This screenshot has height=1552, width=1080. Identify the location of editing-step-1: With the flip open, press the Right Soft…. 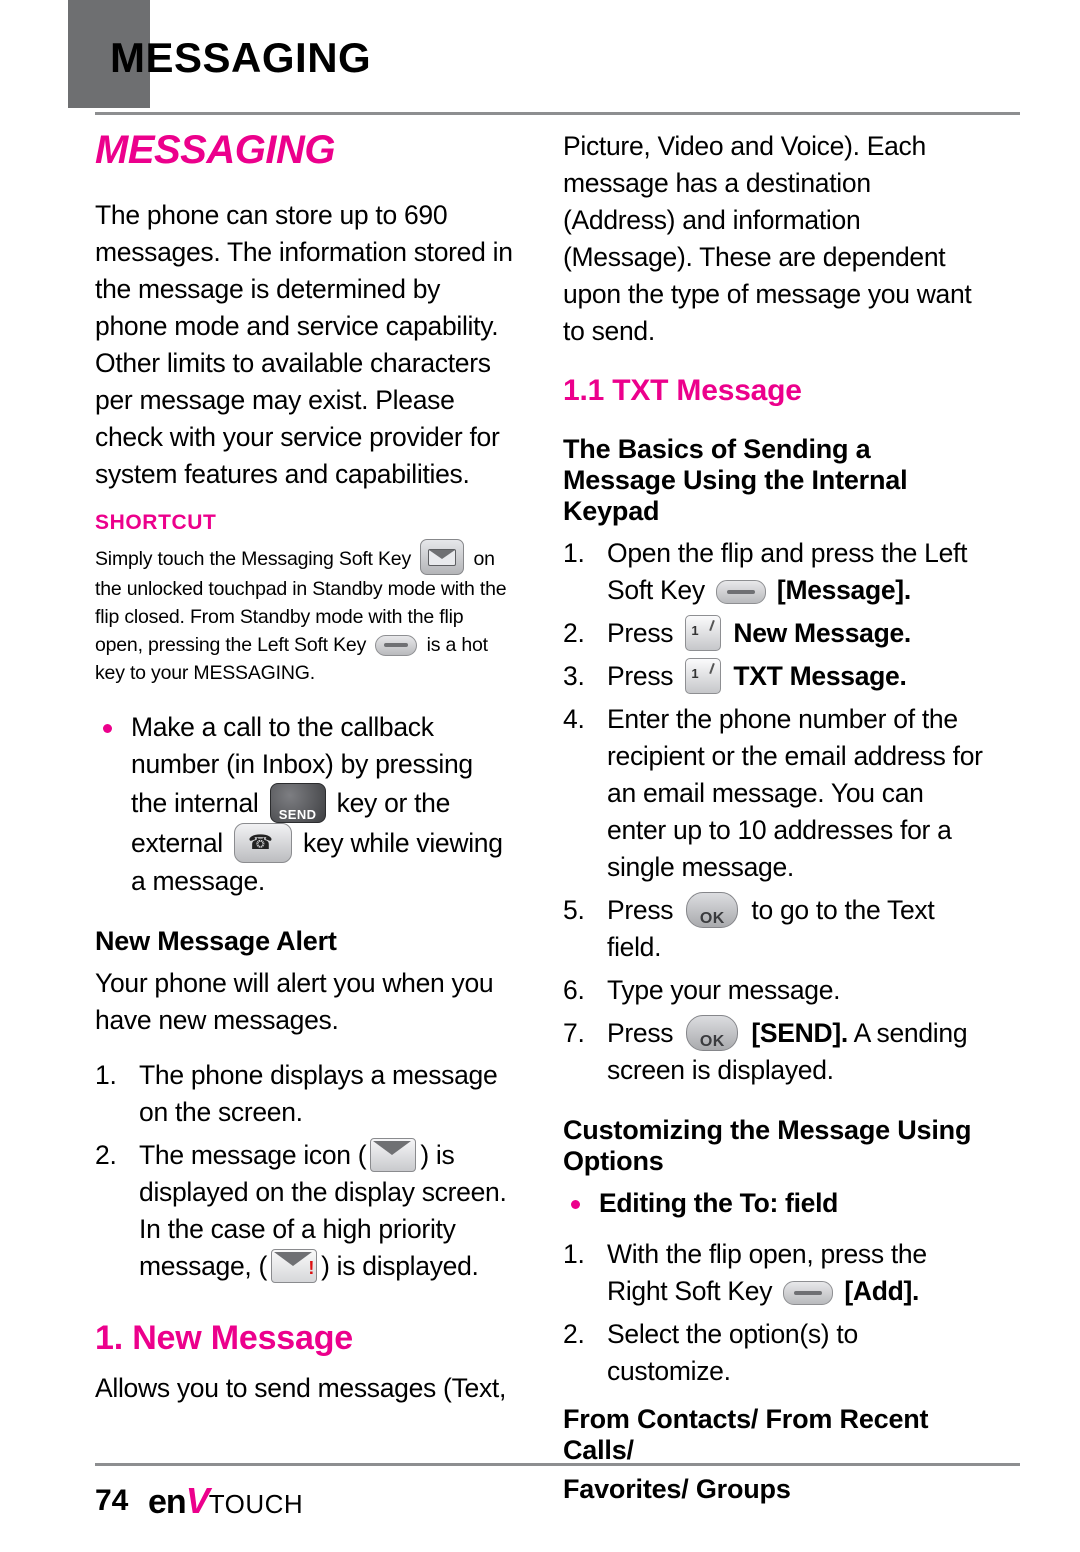
(773, 1273).